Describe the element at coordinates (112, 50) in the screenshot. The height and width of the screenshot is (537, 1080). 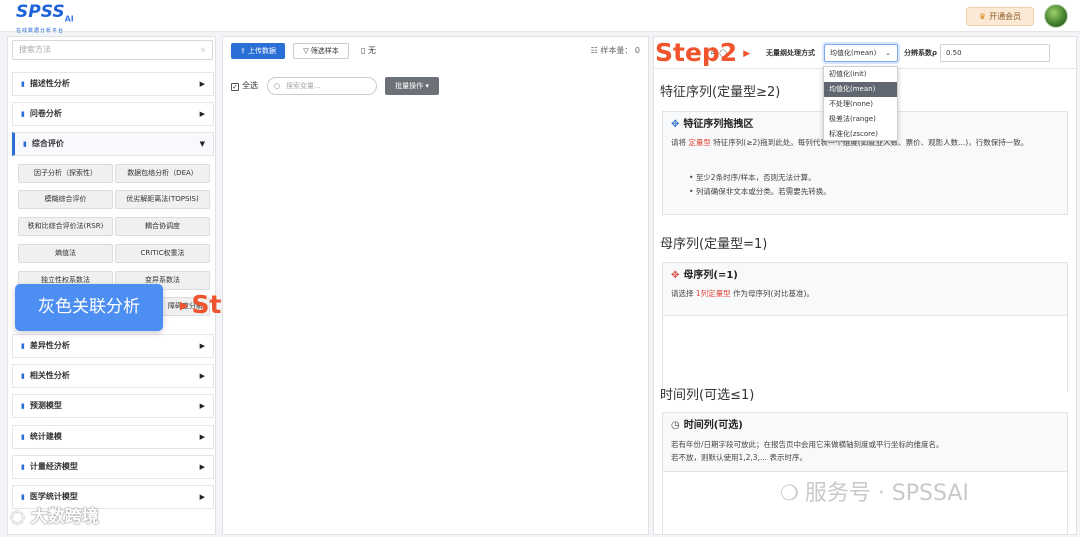
I see `method-search-input: 搜索方法 ×` at that location.